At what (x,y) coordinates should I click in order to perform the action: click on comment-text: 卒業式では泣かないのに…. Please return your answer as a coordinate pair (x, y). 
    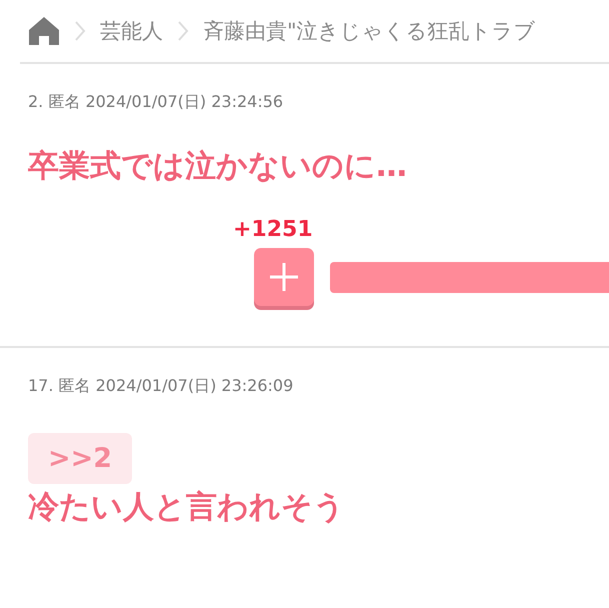
    Looking at the image, I should click on (218, 166).